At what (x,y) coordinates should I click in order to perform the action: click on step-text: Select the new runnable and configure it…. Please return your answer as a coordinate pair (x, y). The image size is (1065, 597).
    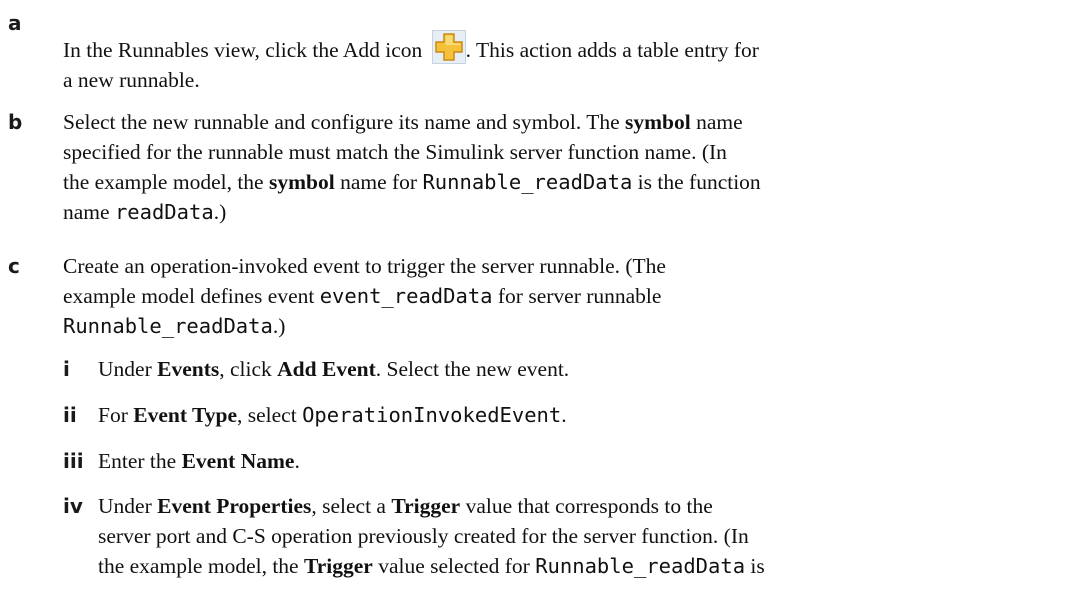
    Looking at the image, I should click on (412, 167).